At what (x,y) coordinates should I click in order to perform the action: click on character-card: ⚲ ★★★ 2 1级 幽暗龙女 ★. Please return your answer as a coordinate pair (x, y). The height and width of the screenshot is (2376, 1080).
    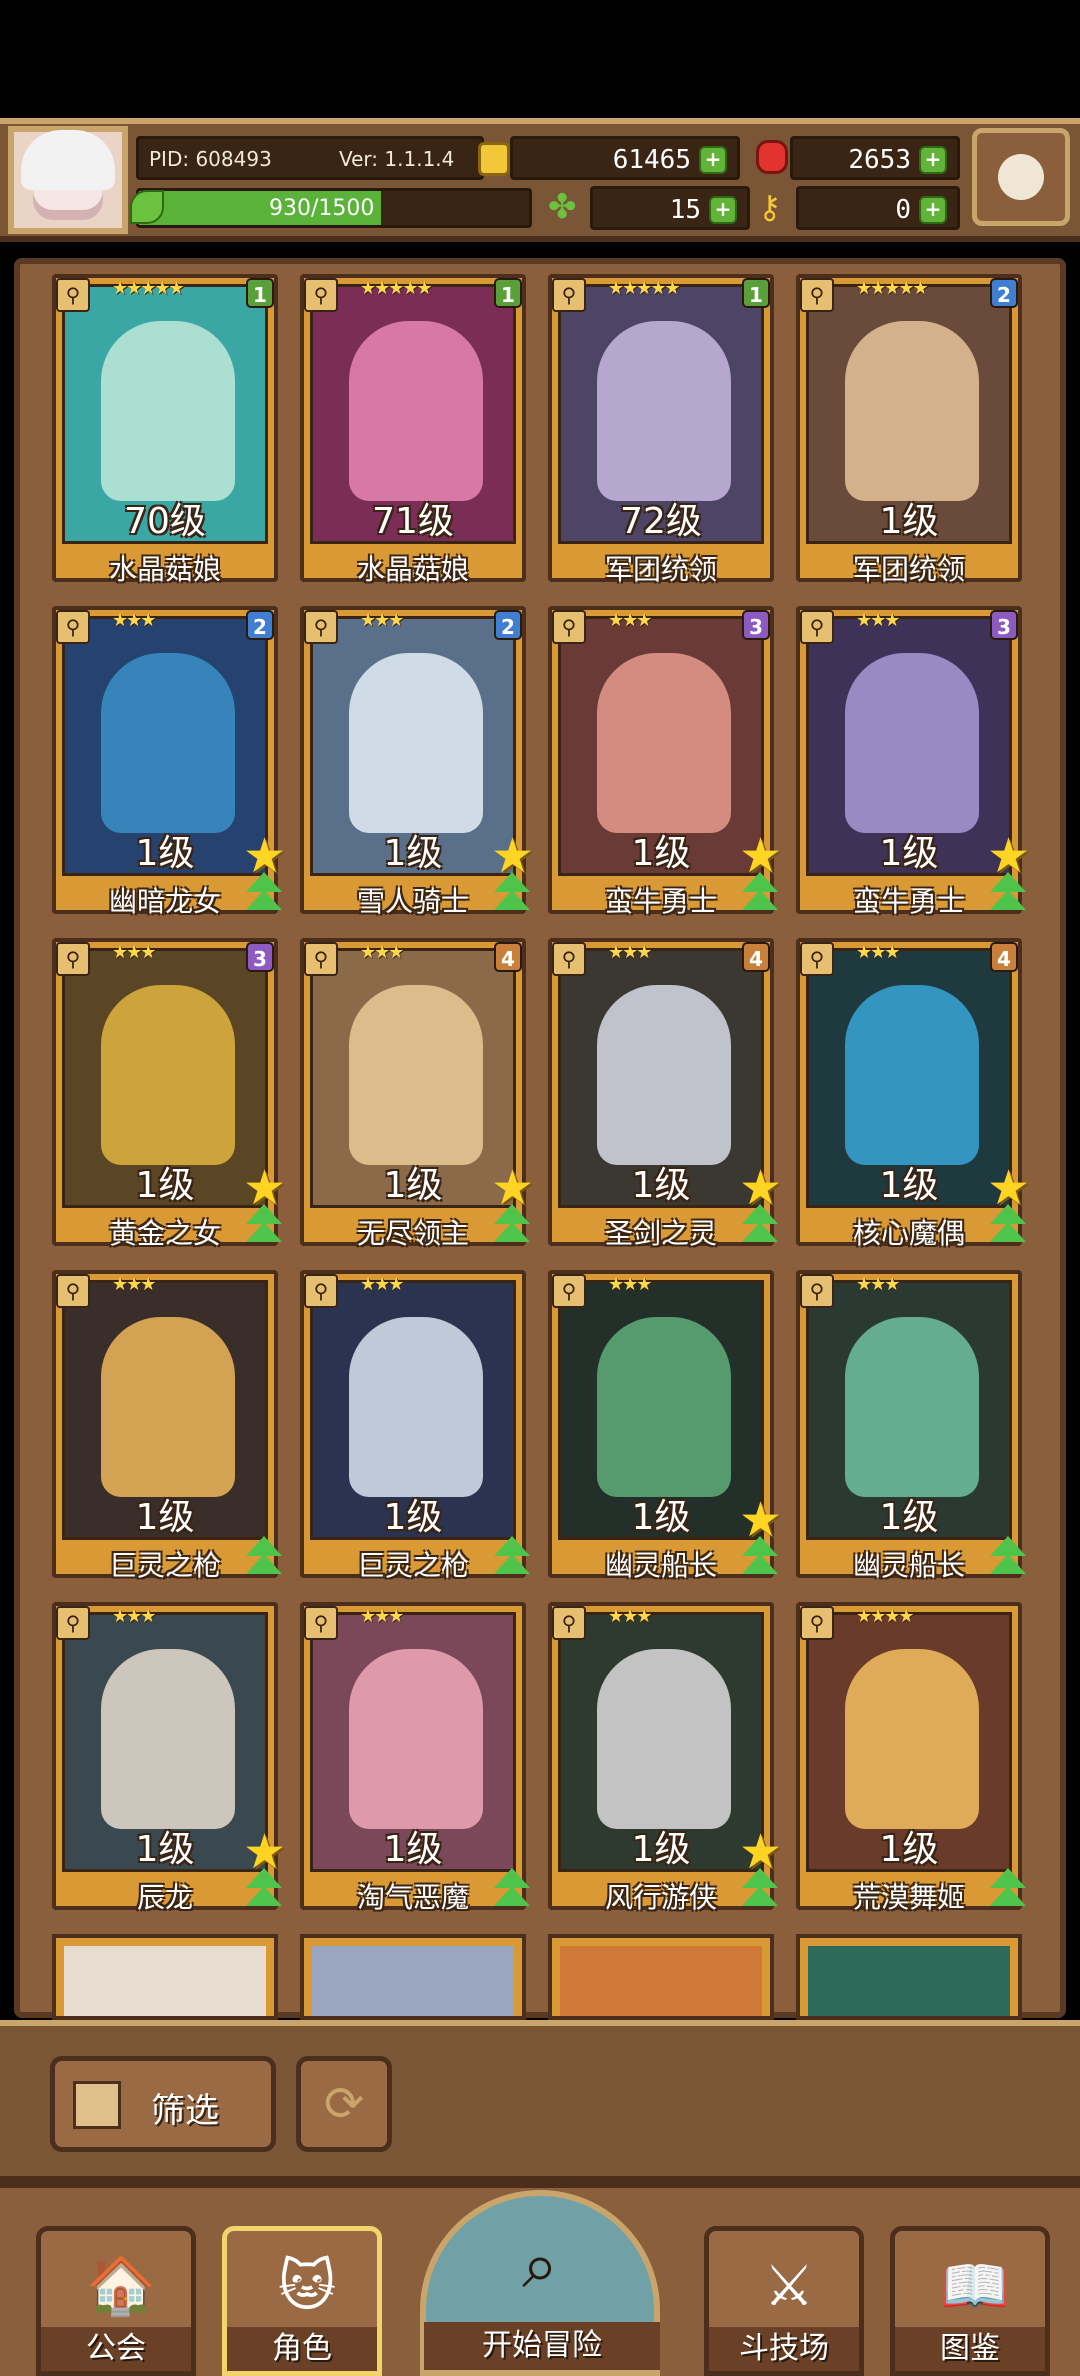
    Looking at the image, I should click on (169, 762).